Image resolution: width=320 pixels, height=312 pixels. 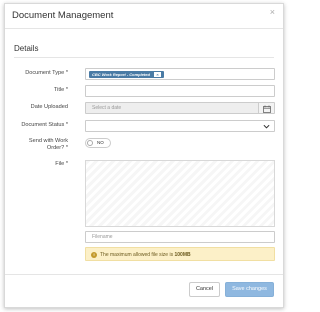 What do you see at coordinates (249, 289) in the screenshot?
I see `save-changes-button: Save changes` at bounding box center [249, 289].